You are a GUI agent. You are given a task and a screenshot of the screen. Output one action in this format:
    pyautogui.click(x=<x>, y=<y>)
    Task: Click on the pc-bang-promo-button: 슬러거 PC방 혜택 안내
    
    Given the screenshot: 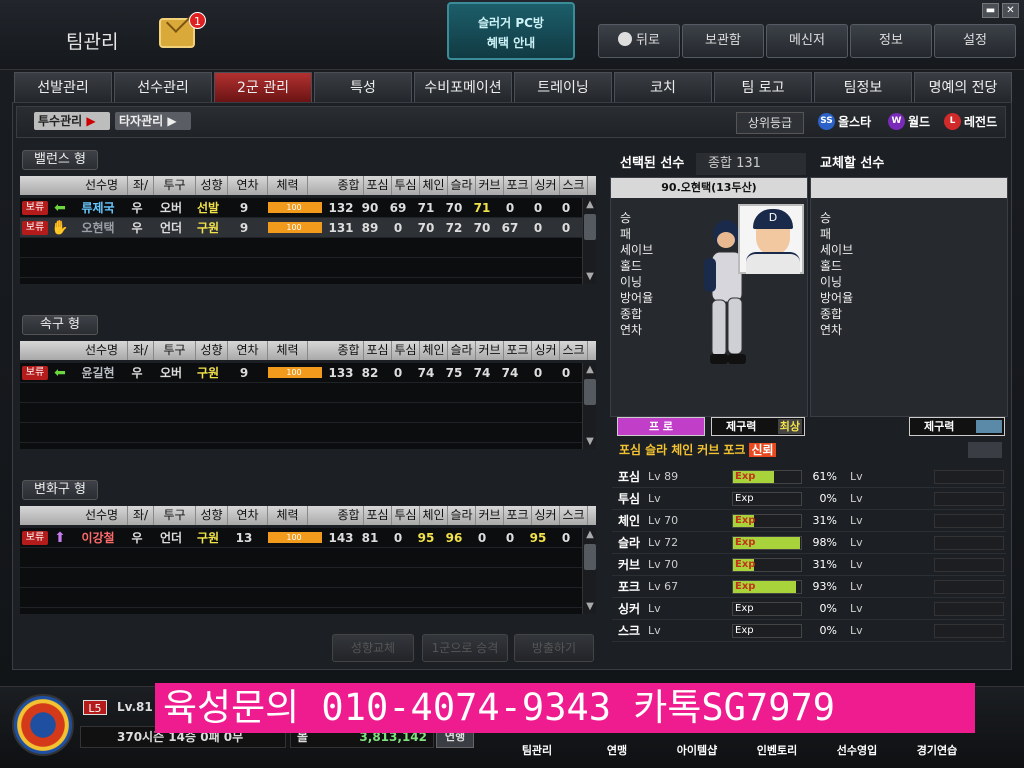 What is the action you would take?
    pyautogui.click(x=511, y=31)
    